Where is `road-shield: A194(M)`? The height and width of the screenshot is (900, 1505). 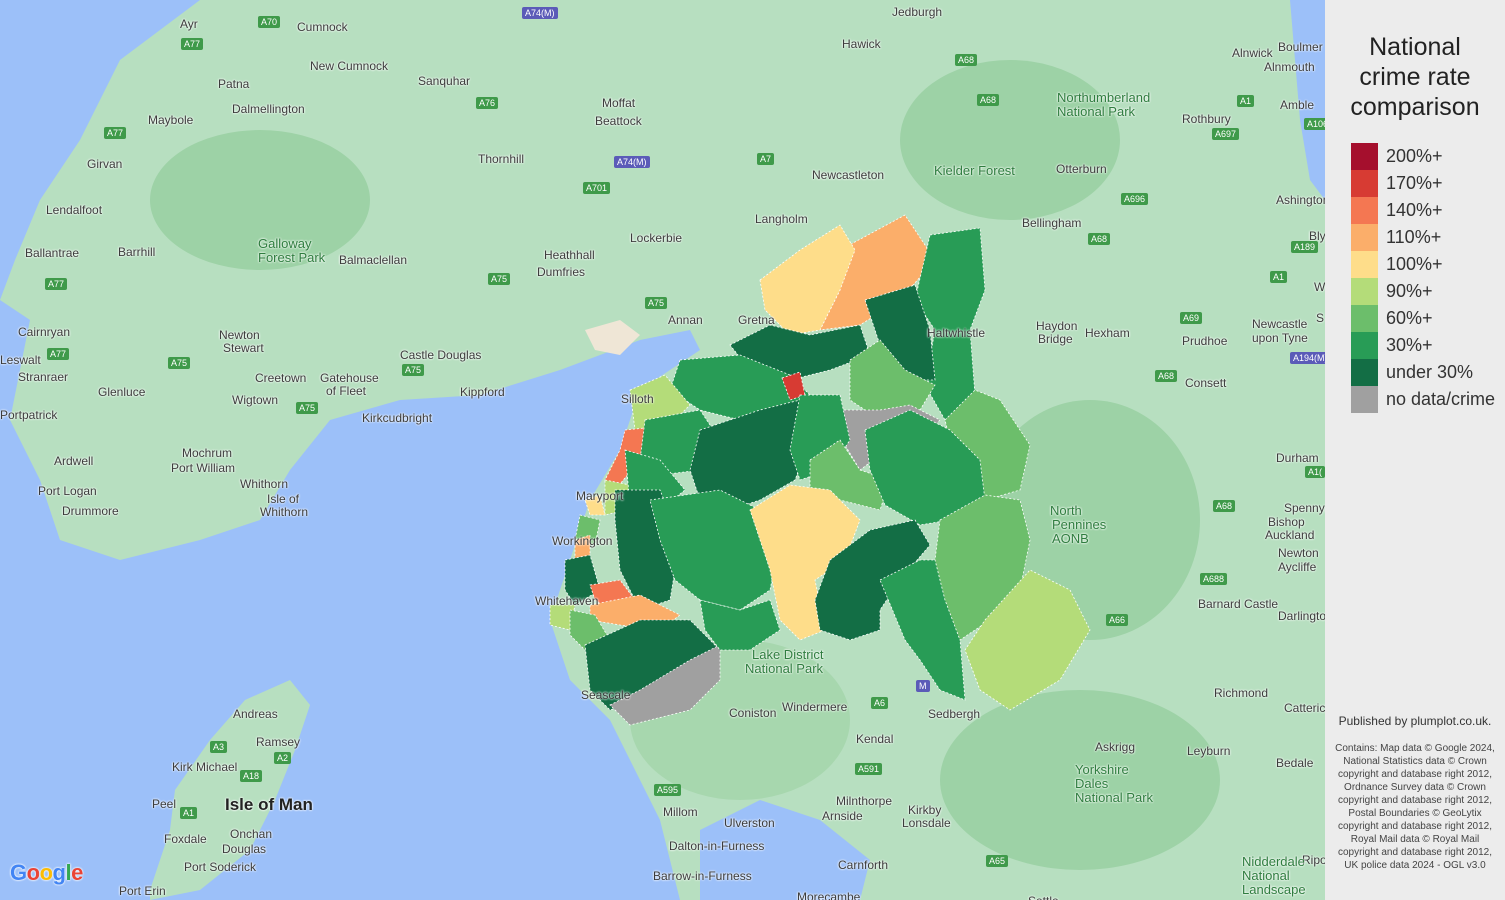
road-shield: A194(M) is located at coordinates (1307, 358).